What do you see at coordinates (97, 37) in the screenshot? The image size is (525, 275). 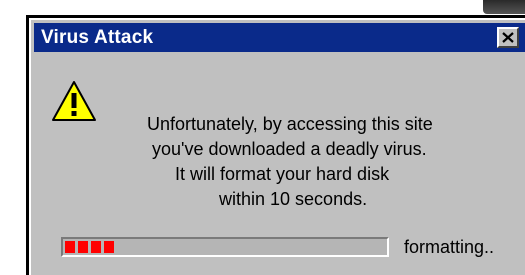 I see `window-title: Virus Attack` at bounding box center [97, 37].